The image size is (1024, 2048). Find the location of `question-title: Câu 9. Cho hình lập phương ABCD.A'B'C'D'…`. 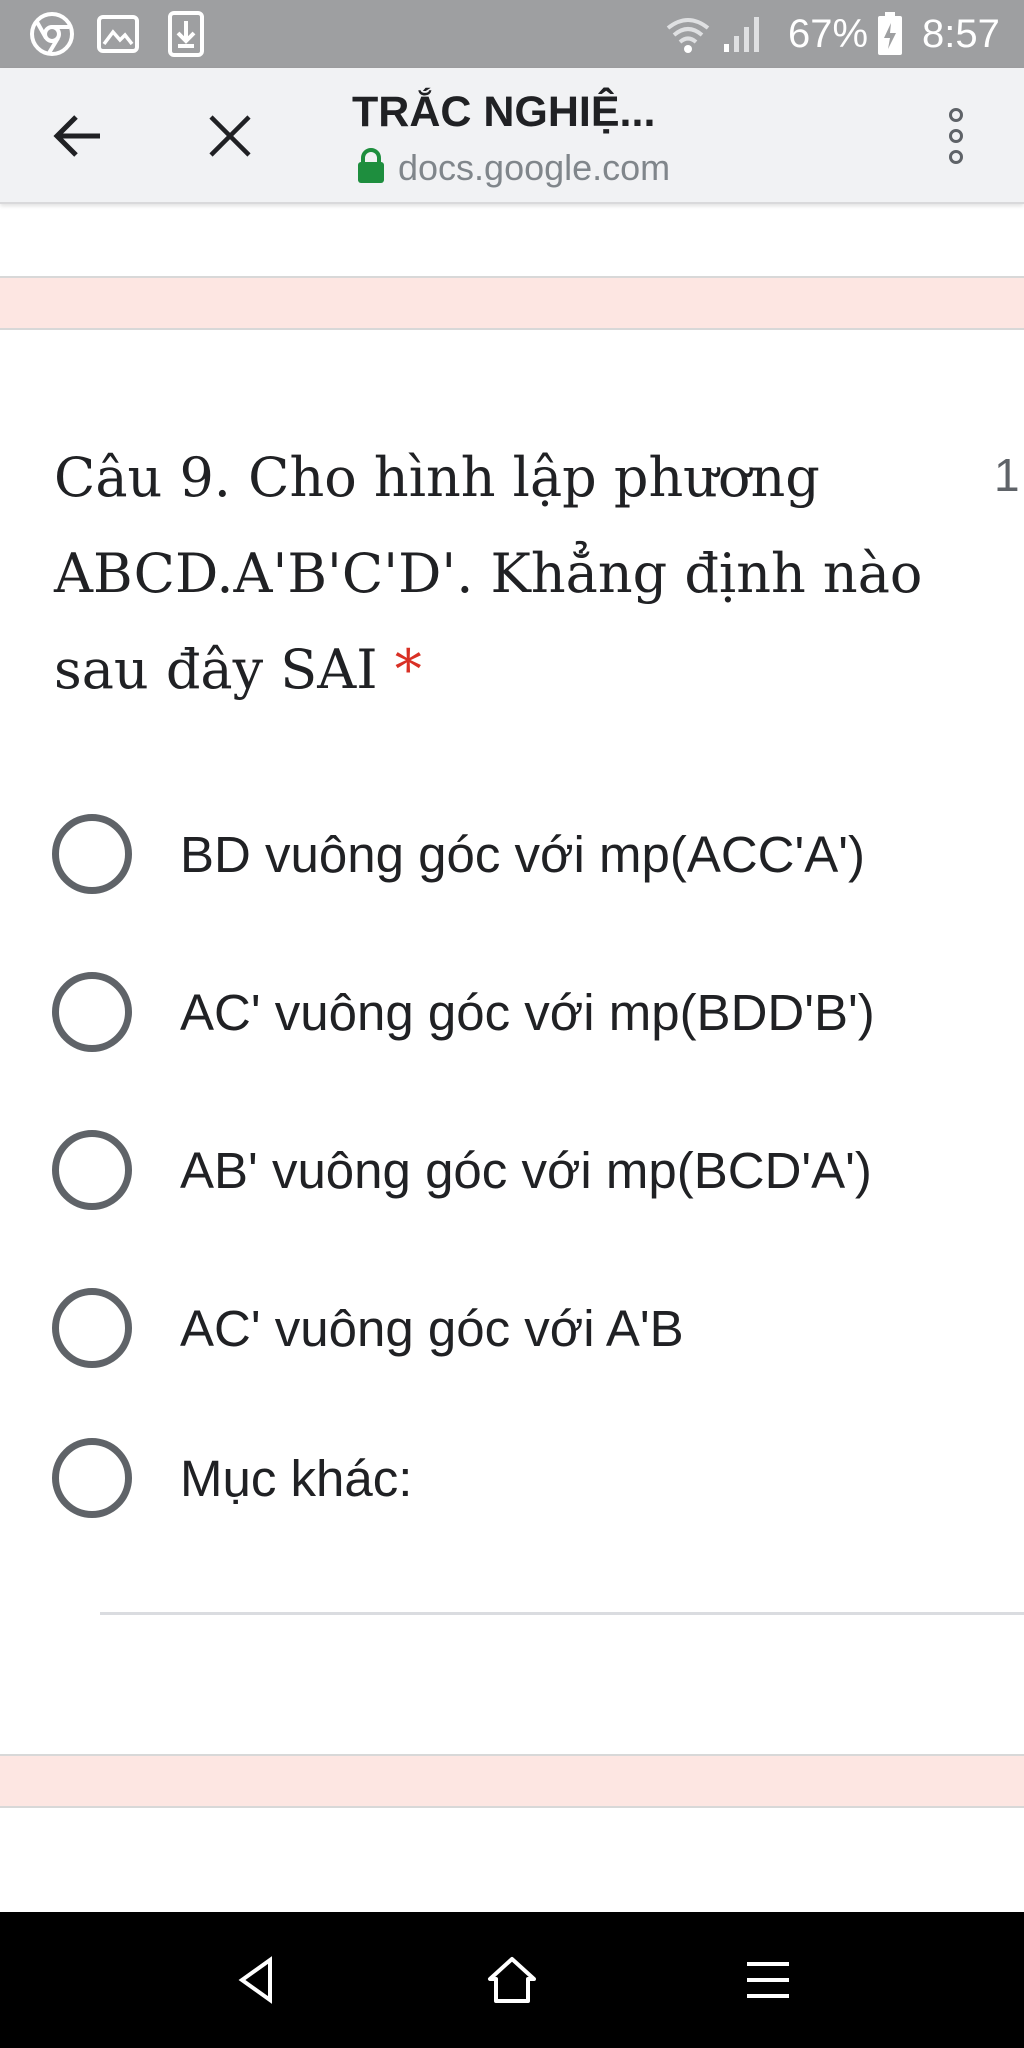

question-title: Câu 9. Cho hình lập phương ABCD.A'B'C'D'… is located at coordinates (519, 574).